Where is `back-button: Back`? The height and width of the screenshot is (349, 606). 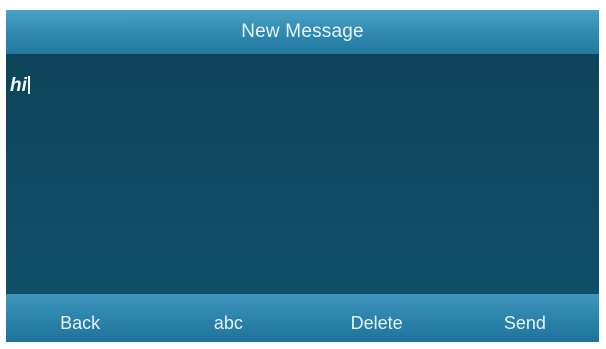 back-button: Back is located at coordinates (80, 318).